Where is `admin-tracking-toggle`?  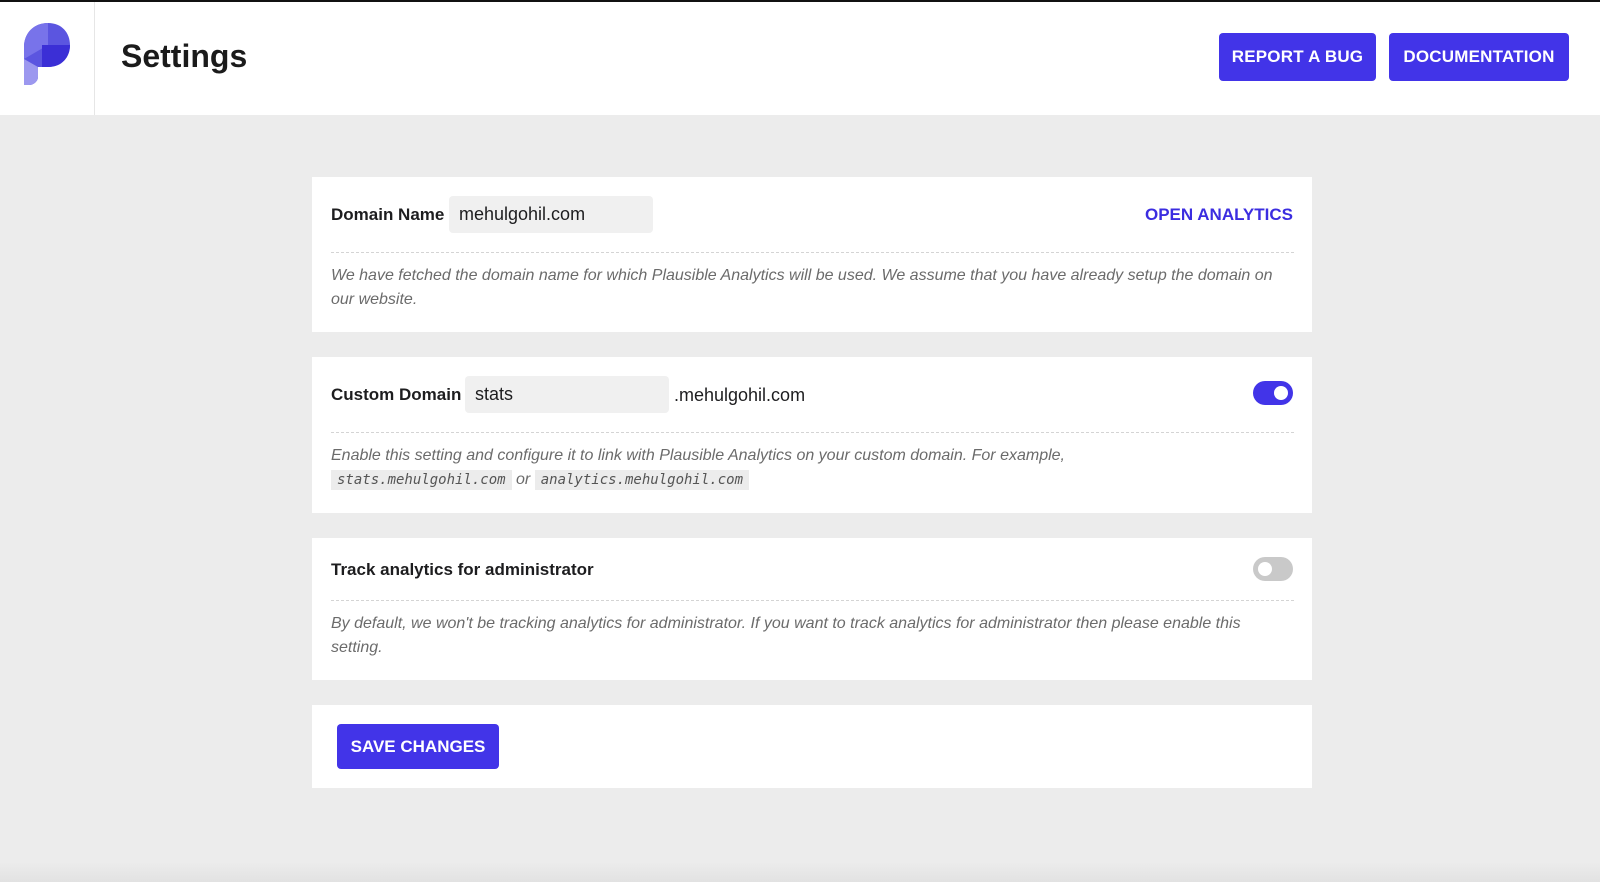
admin-tracking-toggle is located at coordinates (1273, 569).